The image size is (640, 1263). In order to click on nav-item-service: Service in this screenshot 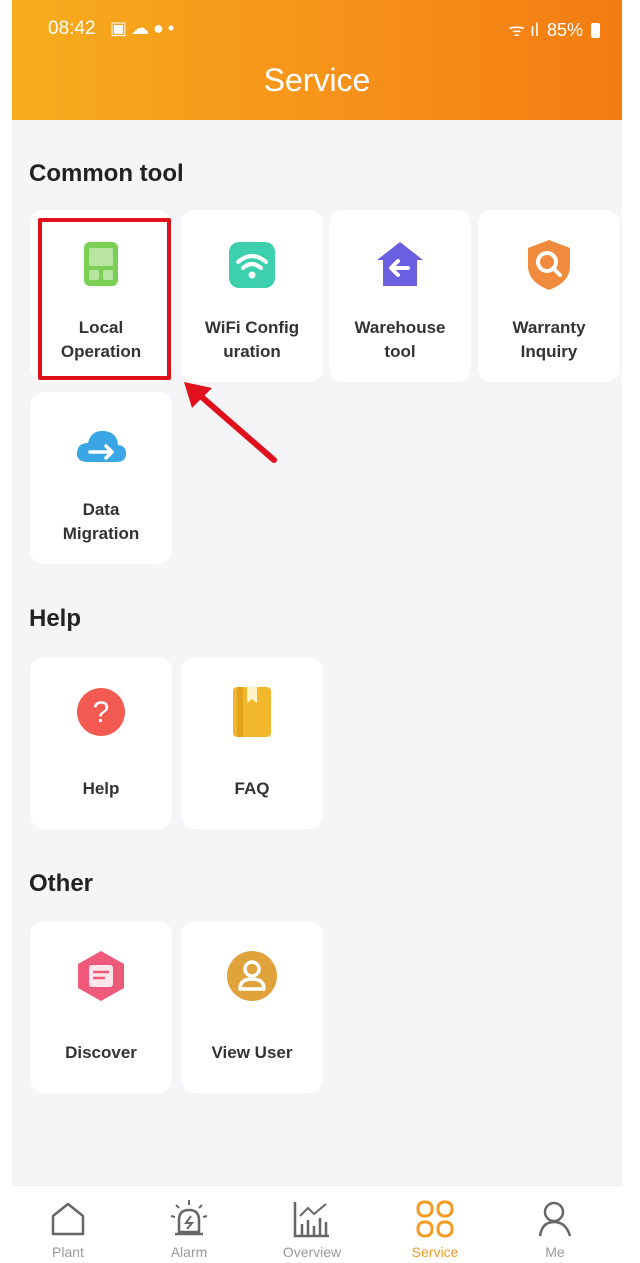, I will do `click(435, 1228)`.